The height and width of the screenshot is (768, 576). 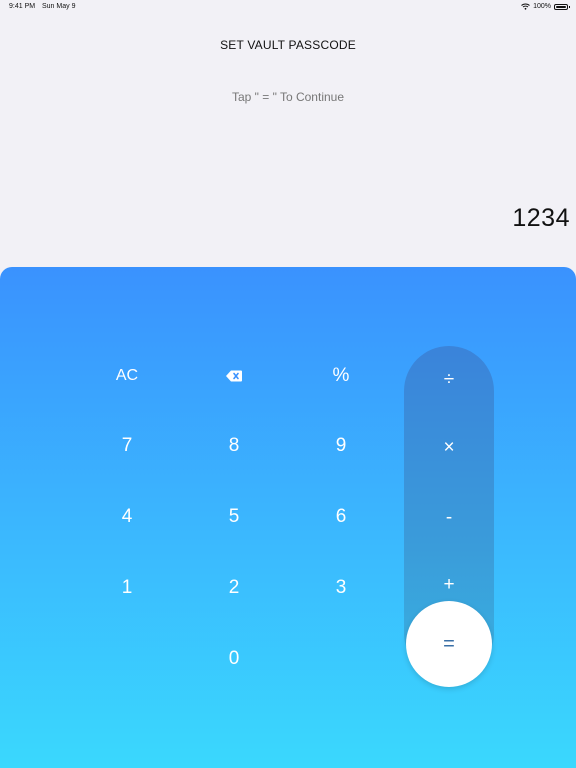 What do you see at coordinates (449, 448) in the screenshot?
I see `multiply-button: ×` at bounding box center [449, 448].